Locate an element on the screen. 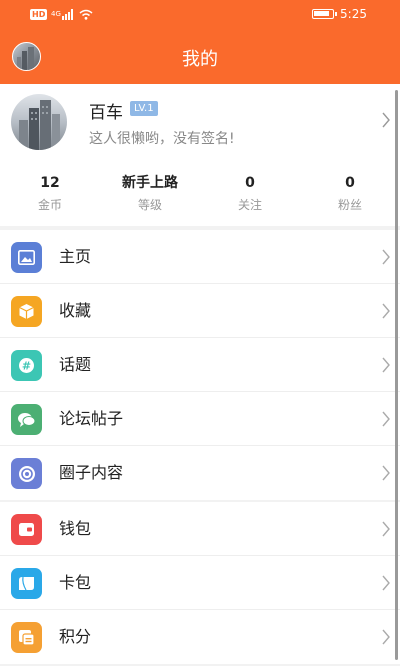 This screenshot has height=666, width=400. page-title: 我的 is located at coordinates (200, 59).